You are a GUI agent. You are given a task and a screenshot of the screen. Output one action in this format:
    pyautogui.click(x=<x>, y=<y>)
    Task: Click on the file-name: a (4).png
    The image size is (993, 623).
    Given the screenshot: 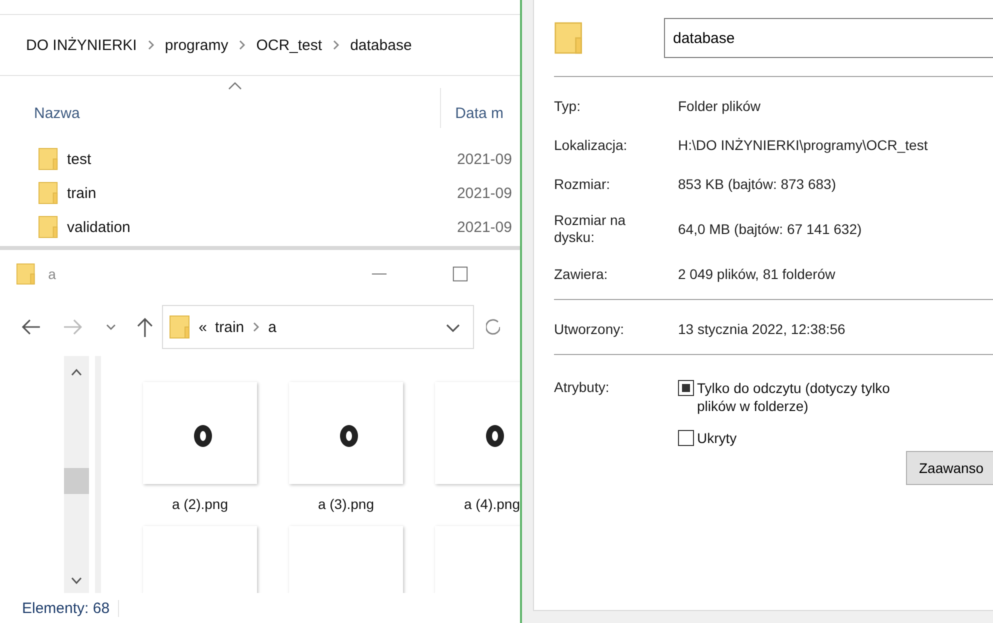 What is the action you would take?
    pyautogui.click(x=492, y=504)
    